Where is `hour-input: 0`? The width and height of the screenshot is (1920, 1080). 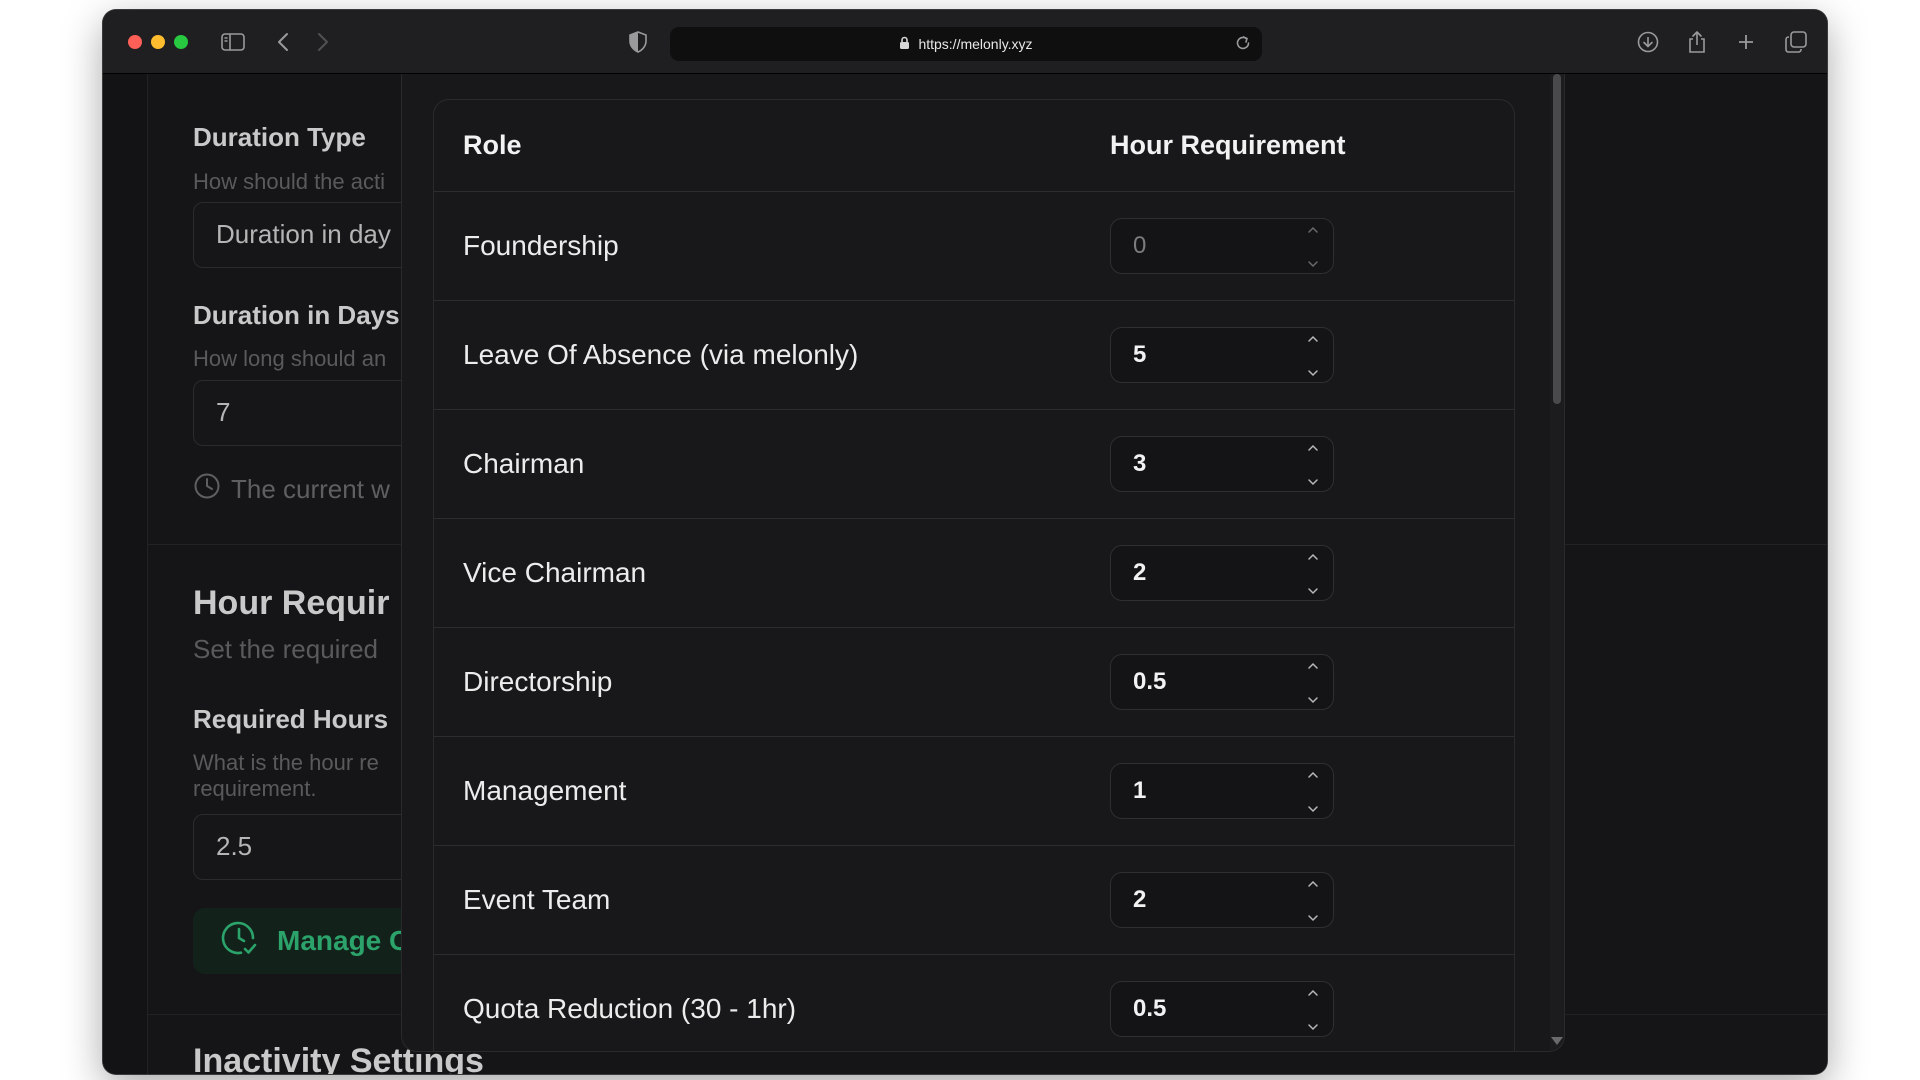 hour-input: 0 is located at coordinates (1222, 246).